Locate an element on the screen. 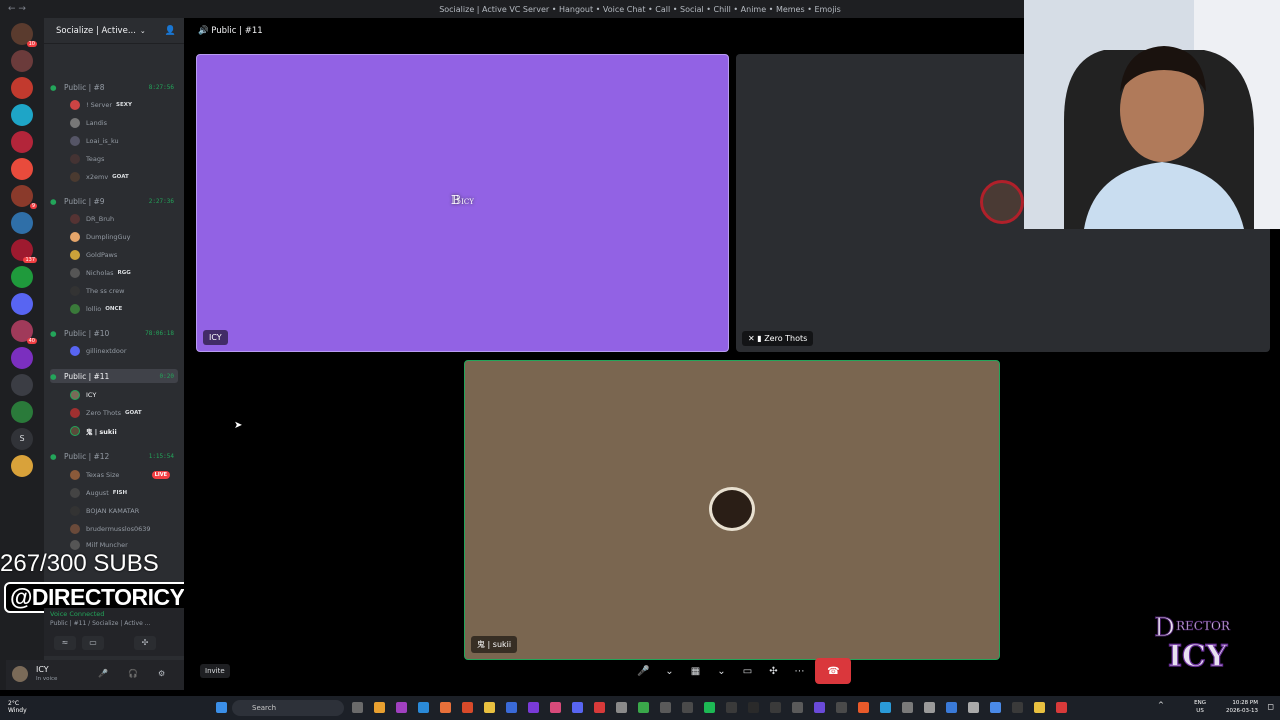 This screenshot has height=720, width=1280. spotify-icon is located at coordinates (709, 707).